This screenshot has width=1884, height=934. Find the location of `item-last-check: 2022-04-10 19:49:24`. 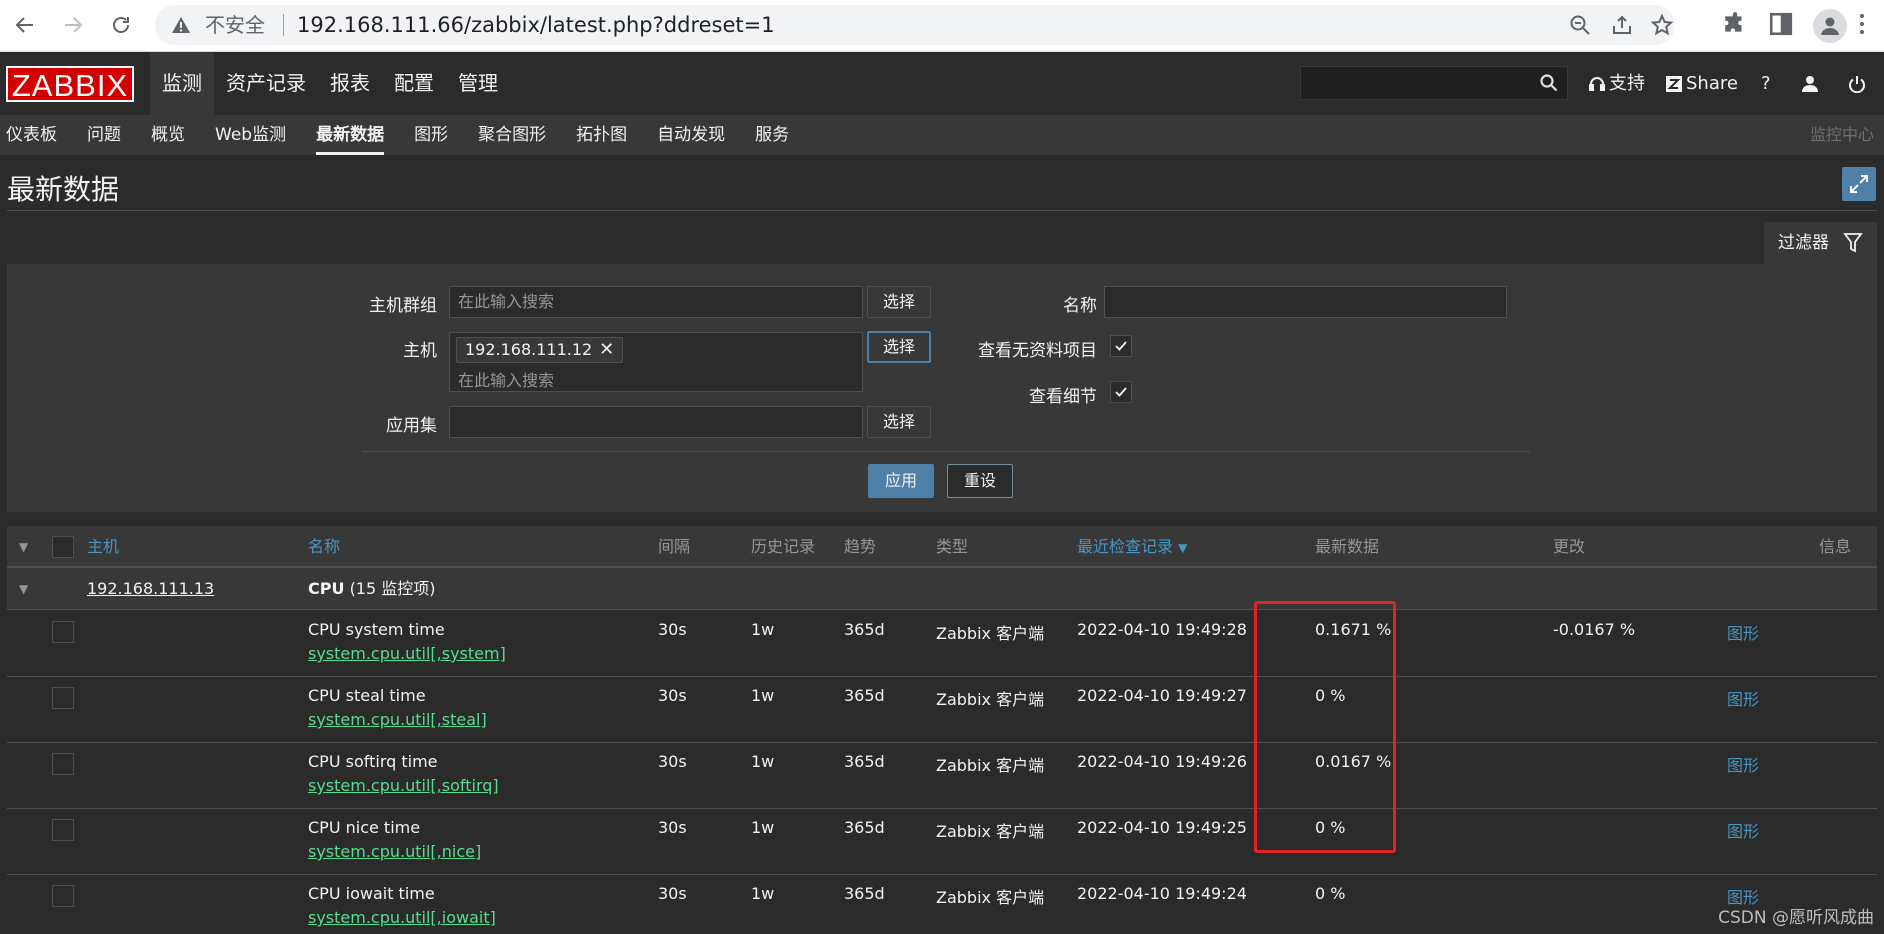

item-last-check: 2022-04-10 19:49:24 is located at coordinates (1162, 893).